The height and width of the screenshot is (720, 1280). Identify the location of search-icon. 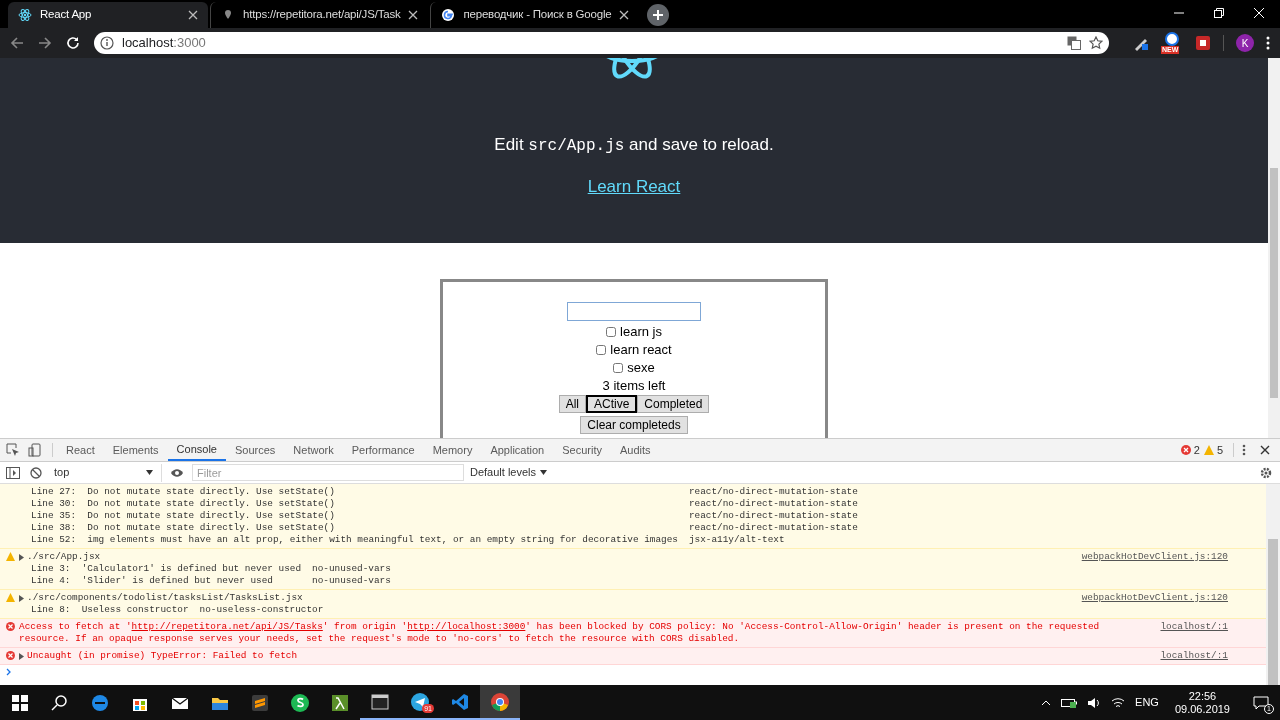
(60, 702).